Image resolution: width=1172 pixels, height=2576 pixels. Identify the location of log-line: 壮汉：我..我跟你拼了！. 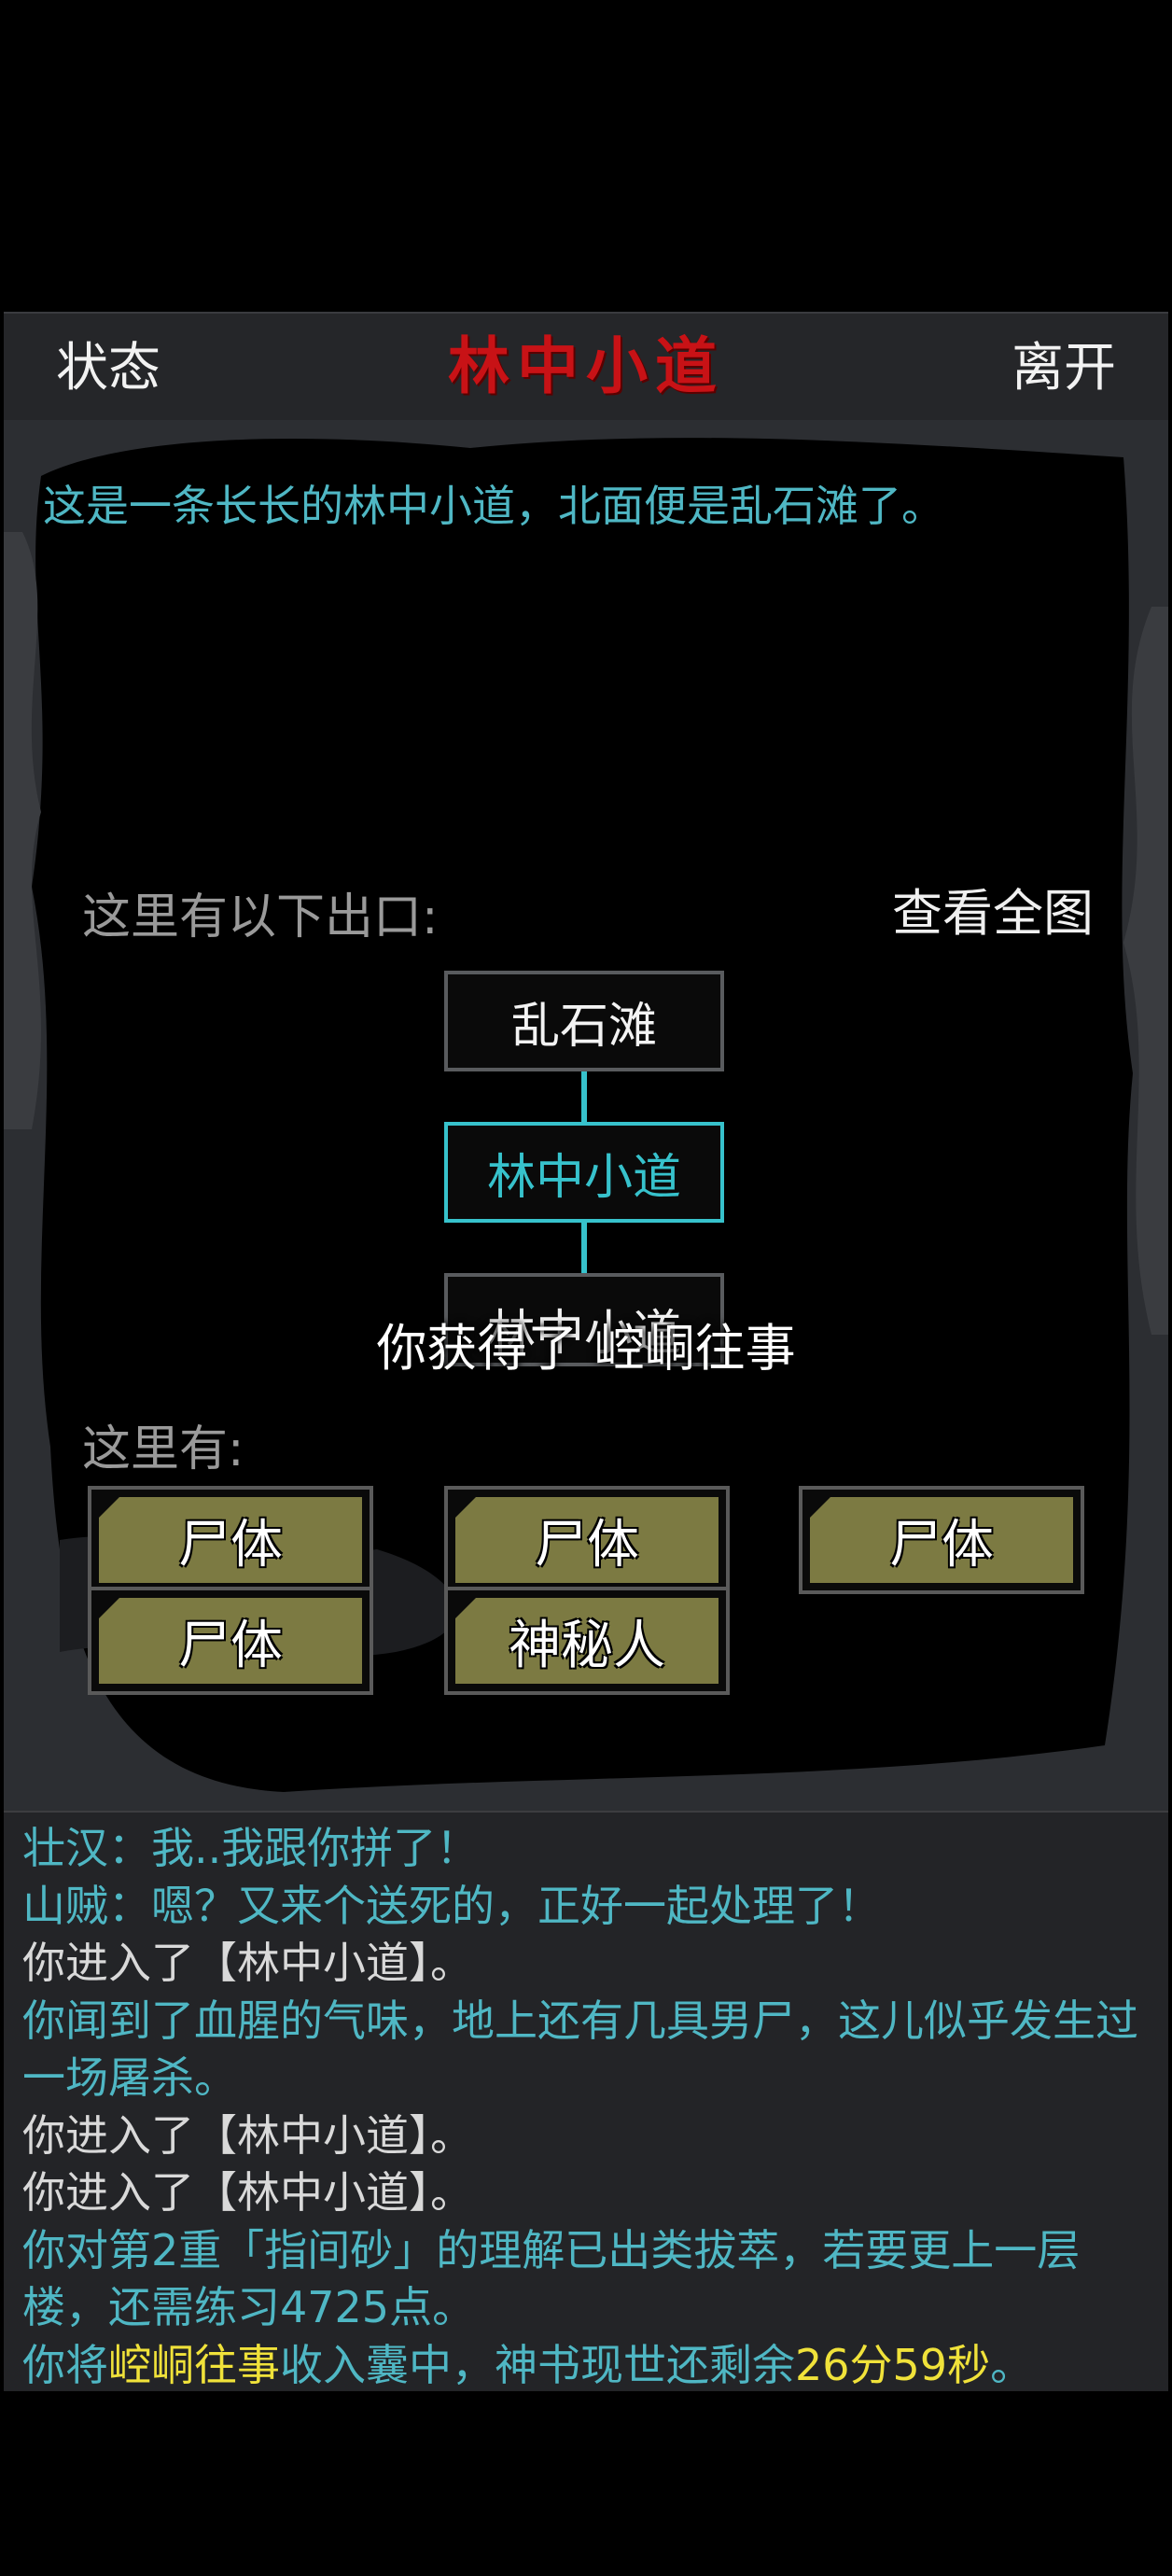
(251, 1848).